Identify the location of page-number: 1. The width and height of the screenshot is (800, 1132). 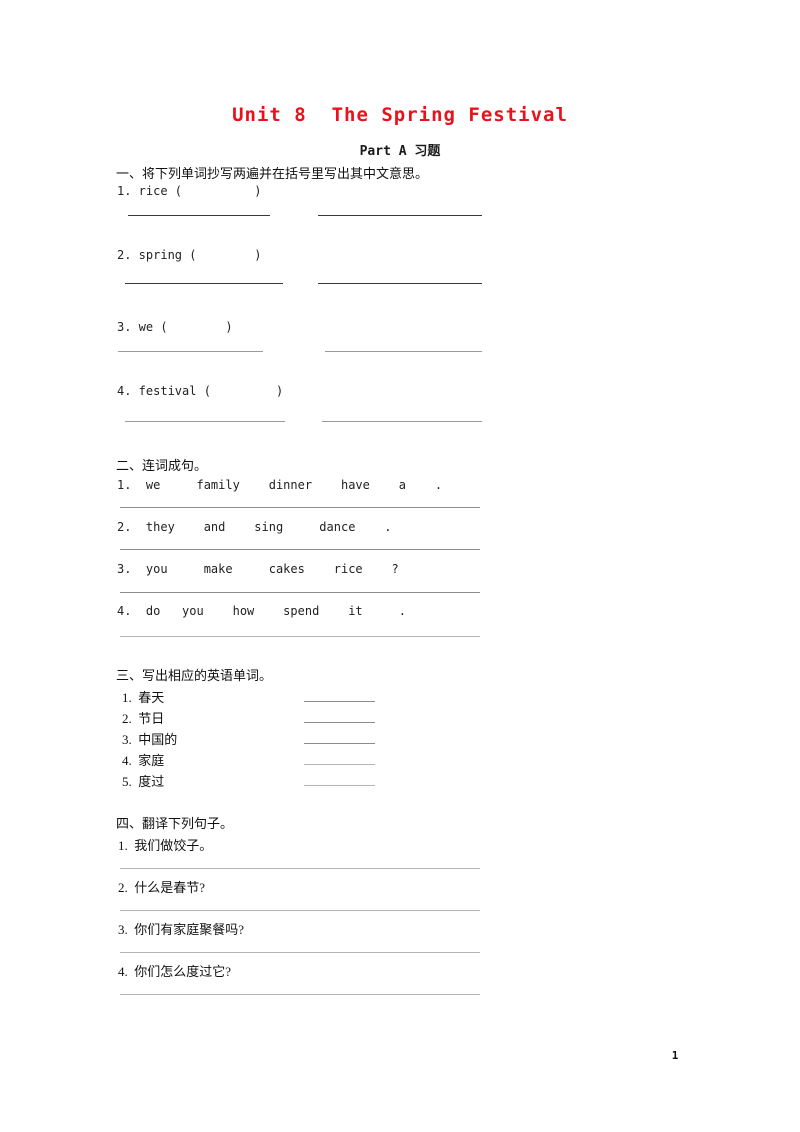
(675, 1055).